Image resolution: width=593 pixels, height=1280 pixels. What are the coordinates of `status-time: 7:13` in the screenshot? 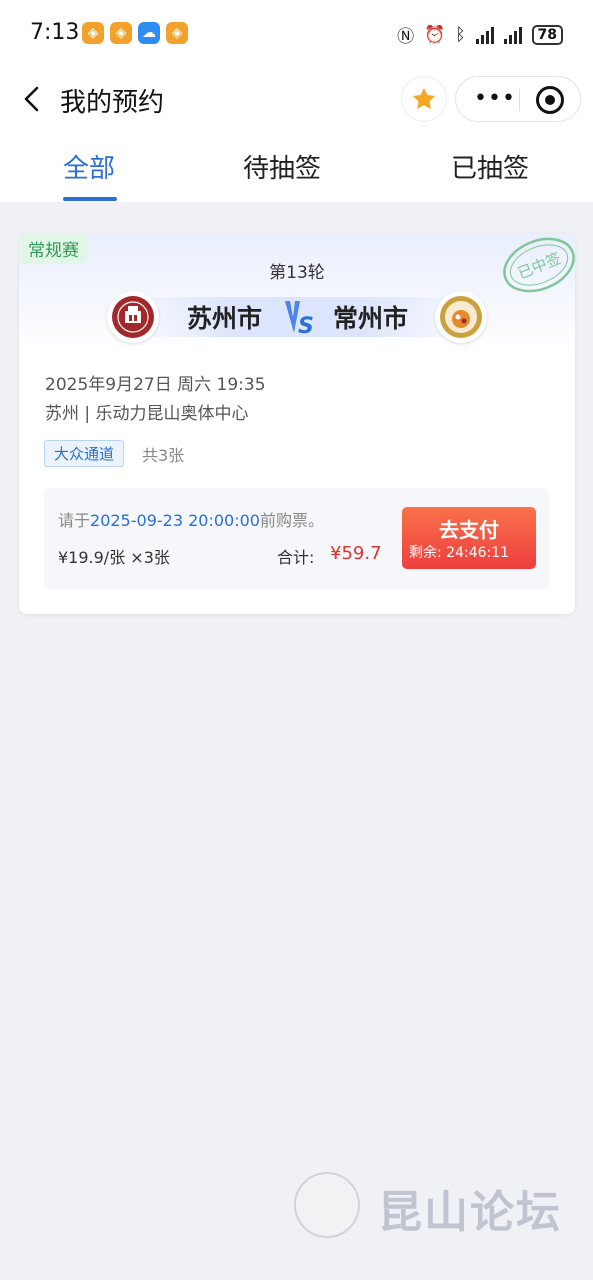 It's located at (55, 32).